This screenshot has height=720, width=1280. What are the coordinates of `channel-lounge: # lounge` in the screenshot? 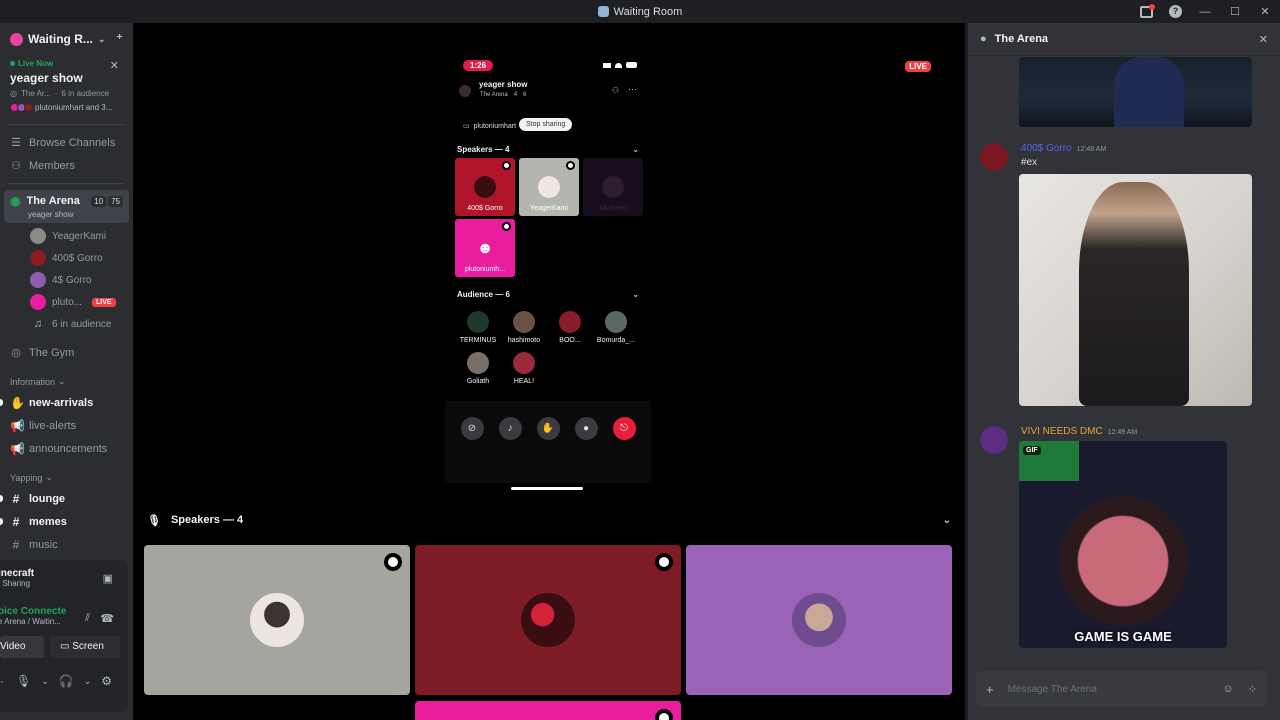 It's located at (66, 498).